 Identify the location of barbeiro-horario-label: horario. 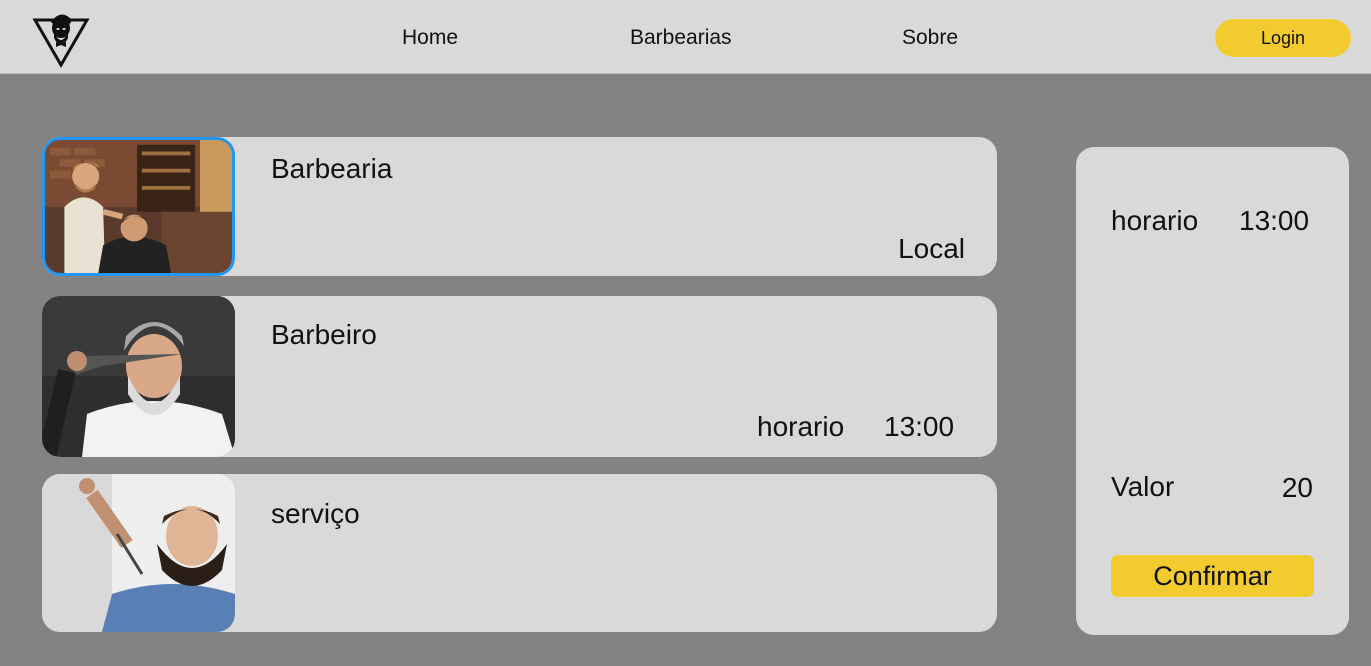
(801, 426).